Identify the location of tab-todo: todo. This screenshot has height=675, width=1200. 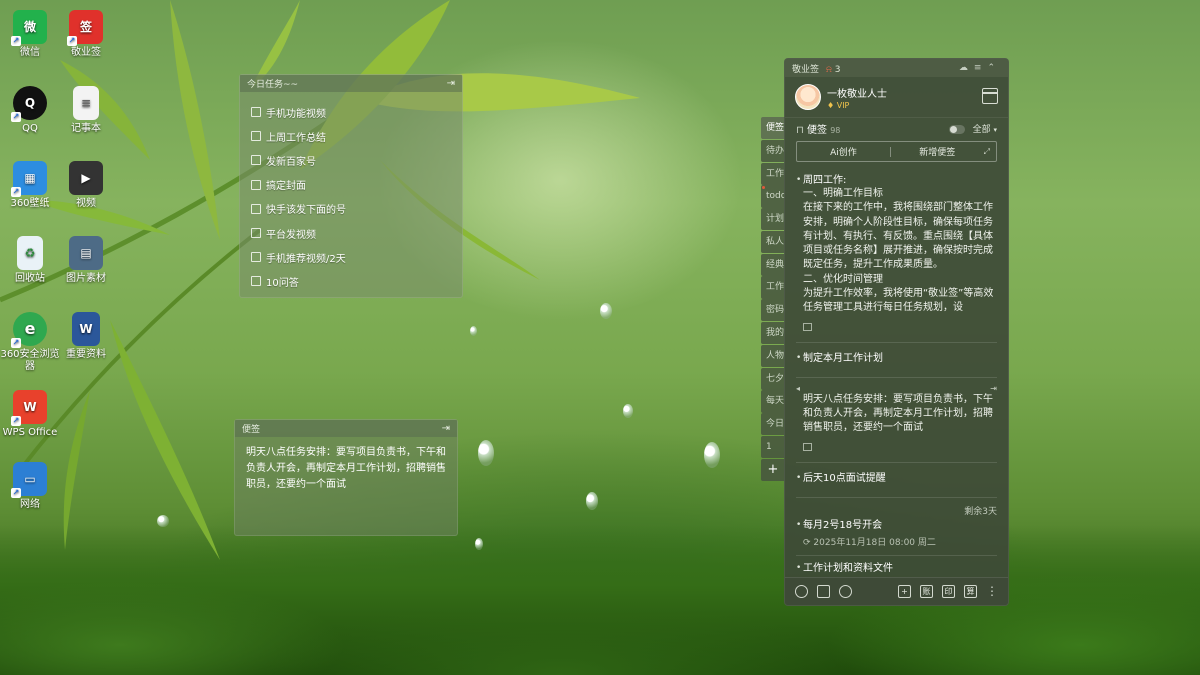
(773, 196).